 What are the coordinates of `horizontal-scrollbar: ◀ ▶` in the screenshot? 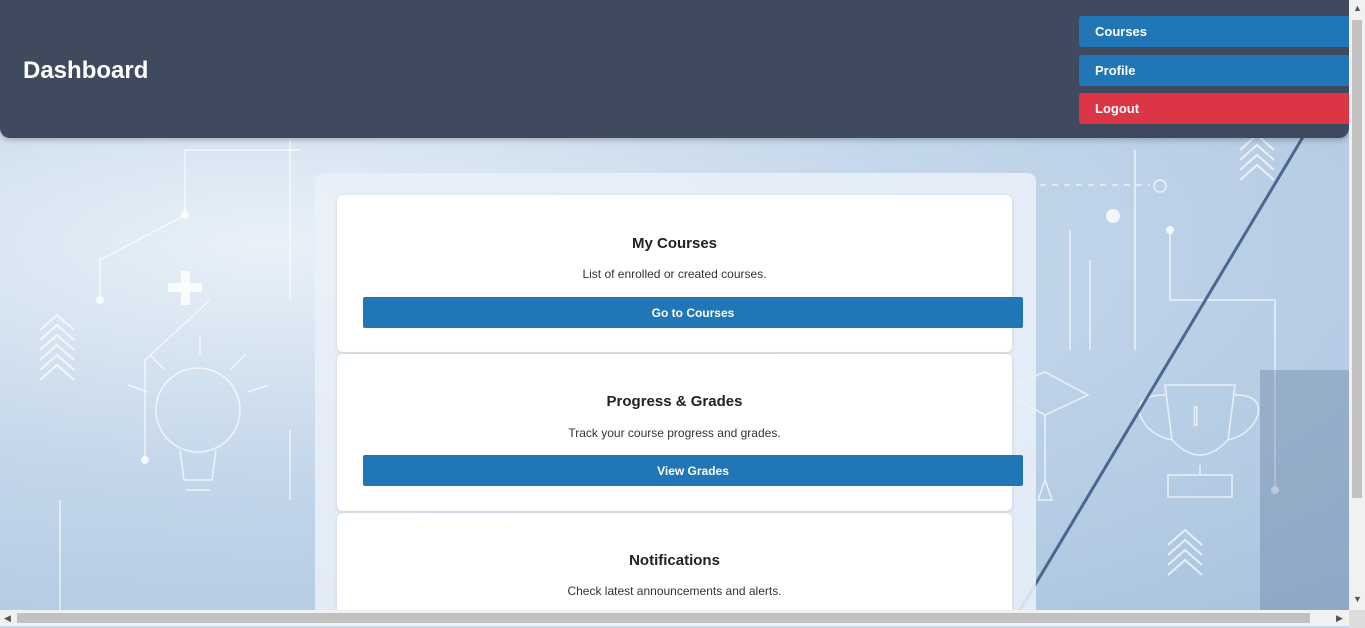 It's located at (674, 618).